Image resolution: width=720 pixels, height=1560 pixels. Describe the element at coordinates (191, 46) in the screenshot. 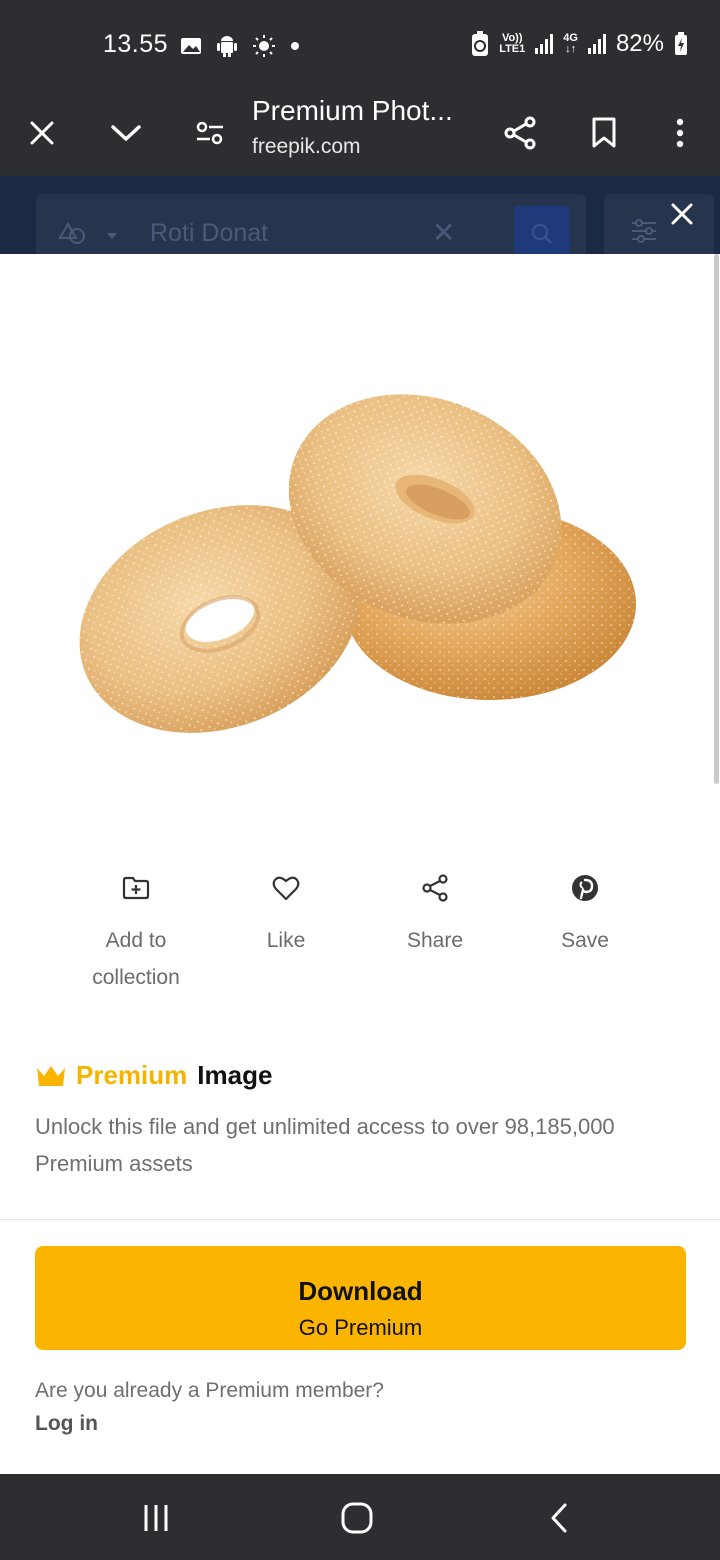

I see `gallery-icon` at that location.